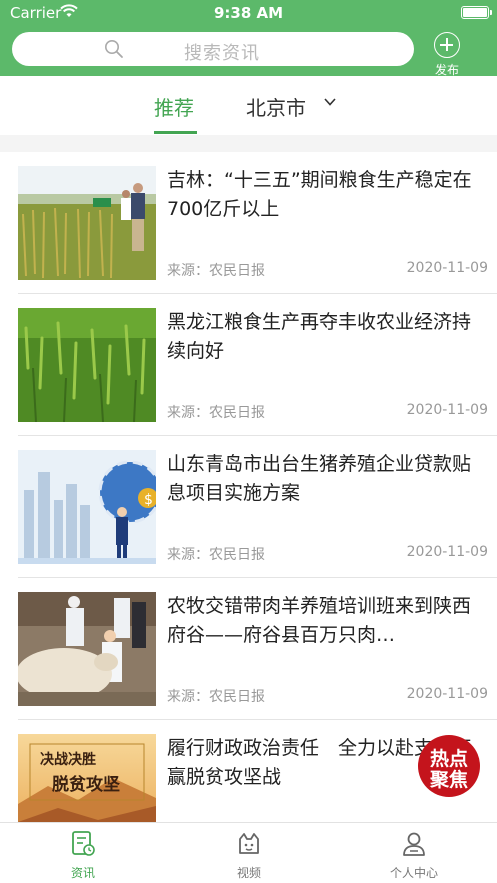 This screenshot has height=883, width=497. Describe the element at coordinates (87, 649) in the screenshot. I see `news-thumbnail-sheep-training` at that location.